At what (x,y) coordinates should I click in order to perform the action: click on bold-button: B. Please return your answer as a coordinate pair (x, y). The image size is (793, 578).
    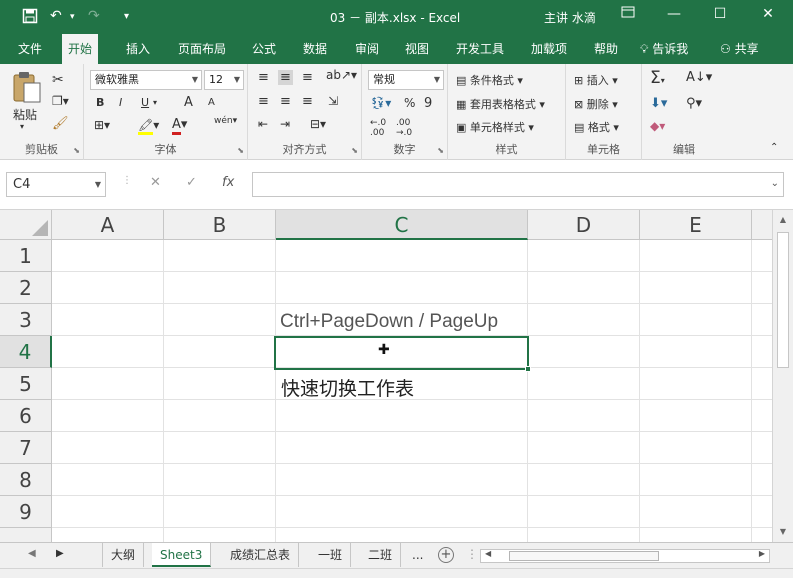
    Looking at the image, I should click on (100, 102).